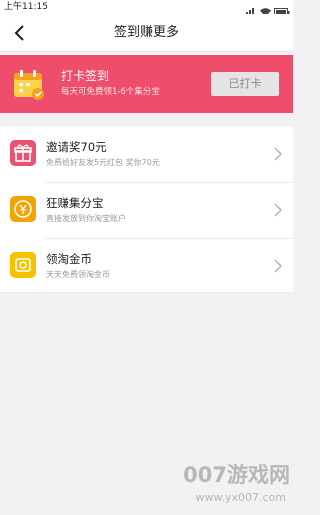  I want to click on jifenbao-title: 狂赚集分宝, so click(75, 203).